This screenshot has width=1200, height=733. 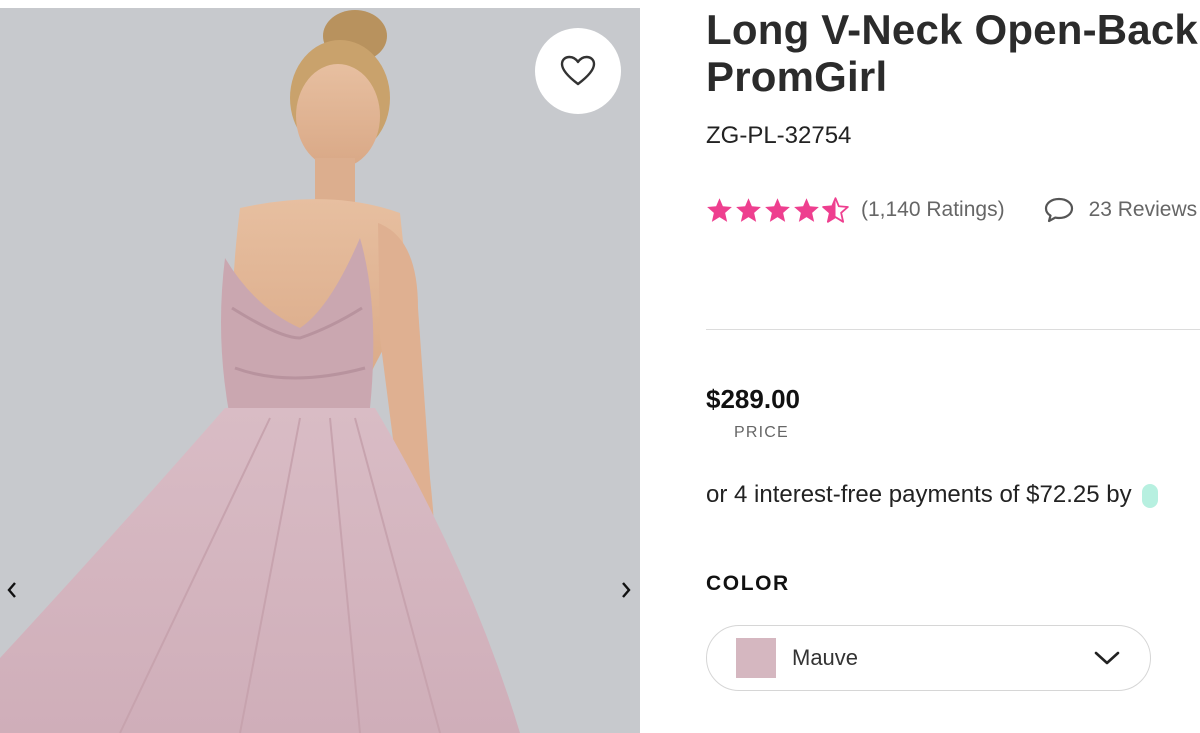 I want to click on rating-row: (1,140 Ratings) 23 Reviews, so click(x=953, y=210).